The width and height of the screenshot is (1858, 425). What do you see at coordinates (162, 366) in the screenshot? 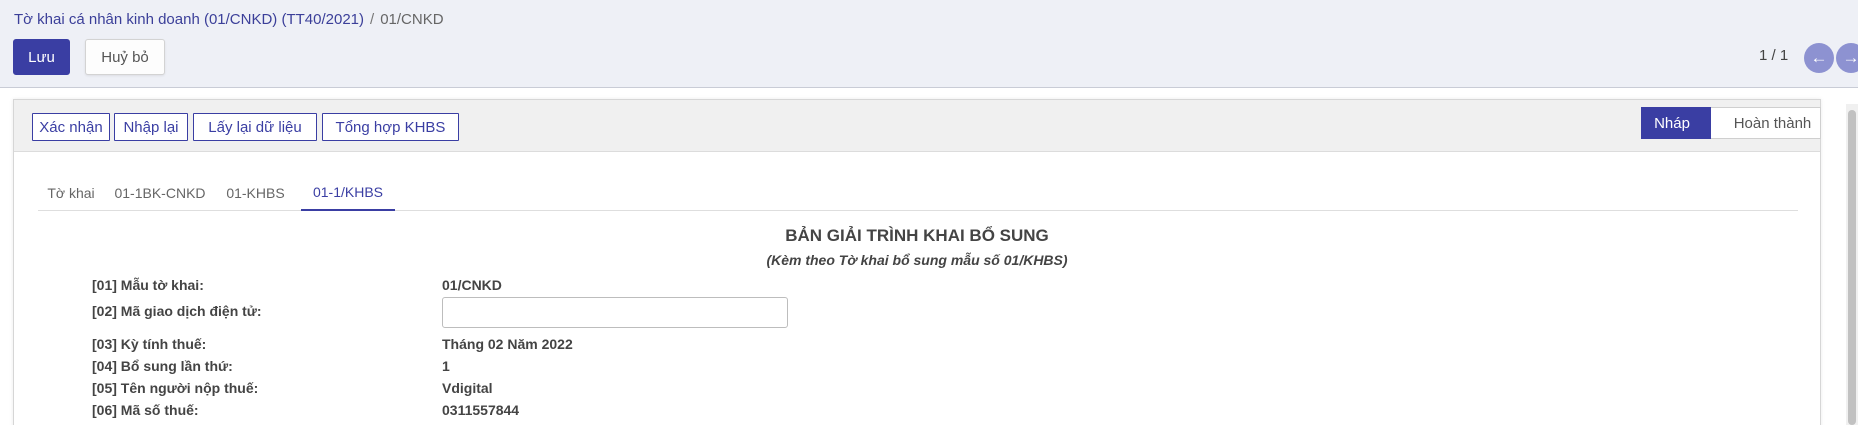
I see `field-label-bo-sung-lan-thu: [04] Bổ sung lần thứ:` at bounding box center [162, 366].